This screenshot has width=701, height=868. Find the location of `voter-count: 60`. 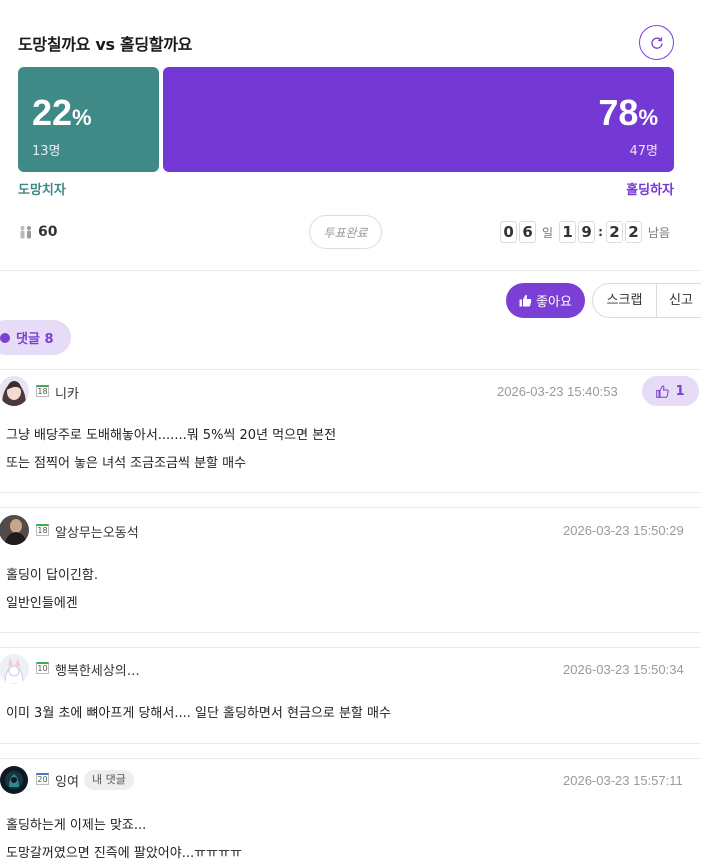

voter-count: 60 is located at coordinates (37, 232).